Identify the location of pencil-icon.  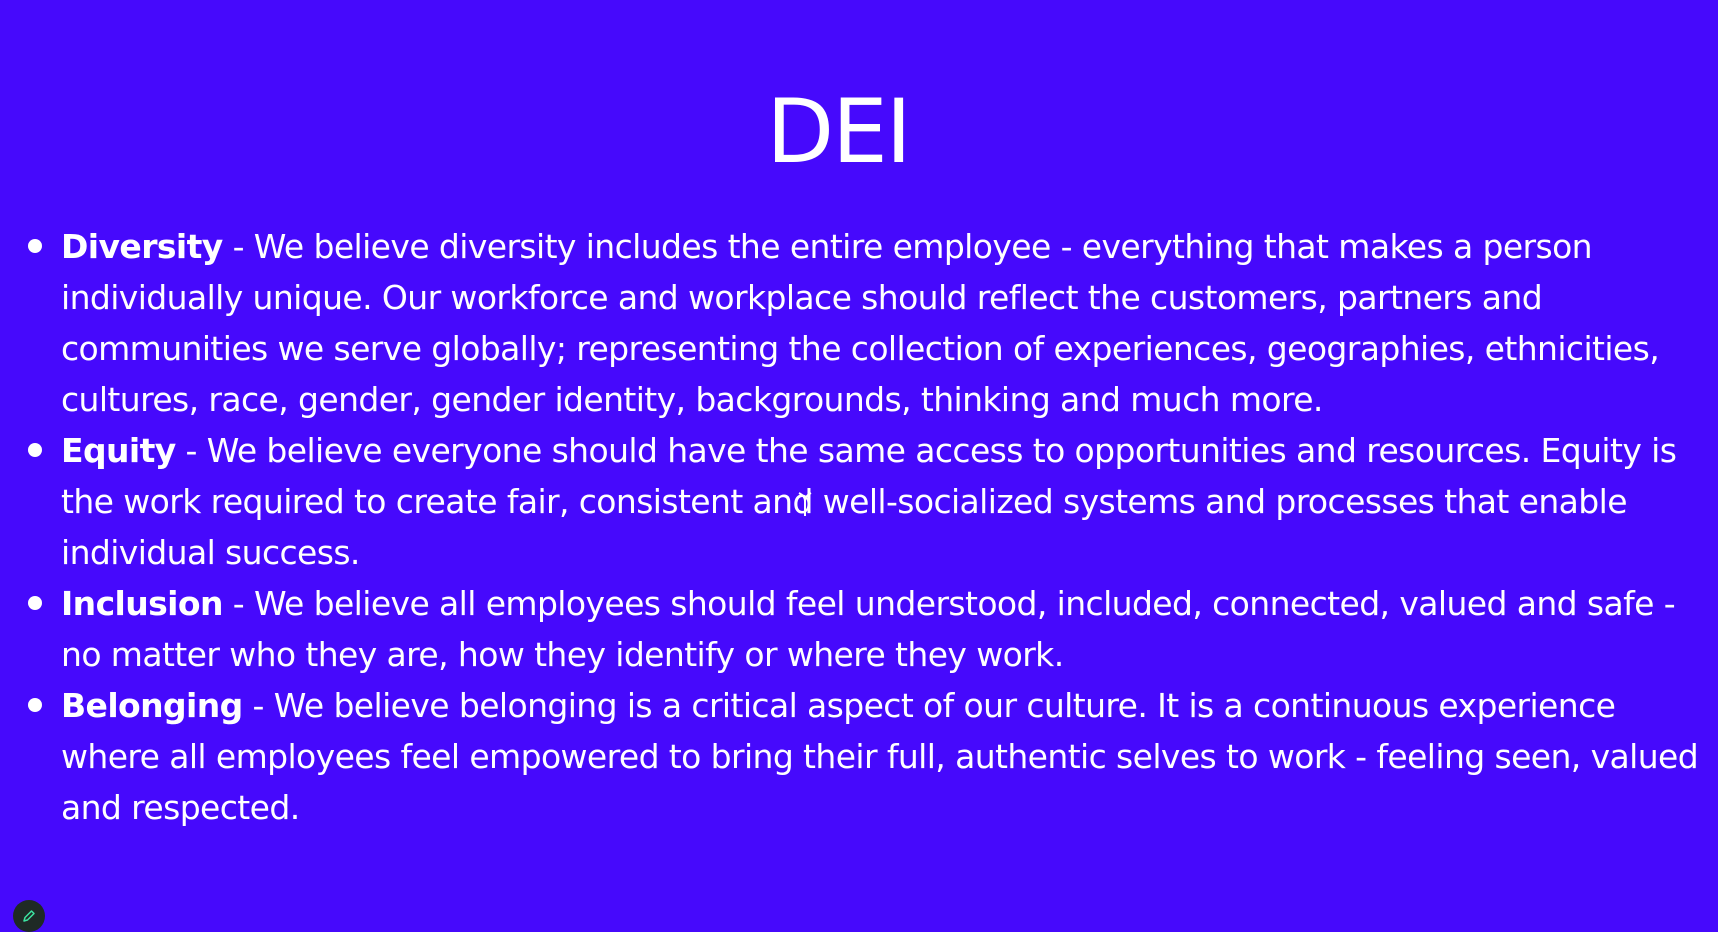
(29, 916).